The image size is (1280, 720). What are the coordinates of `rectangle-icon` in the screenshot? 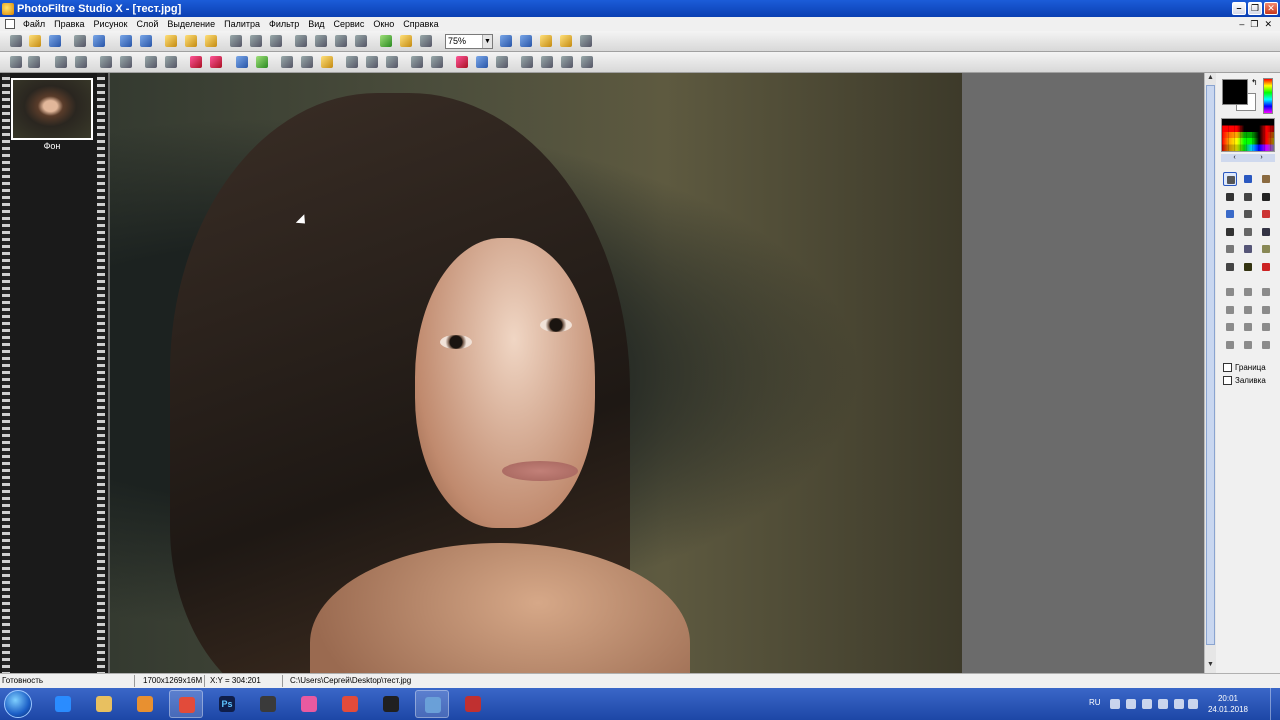 It's located at (352, 62).